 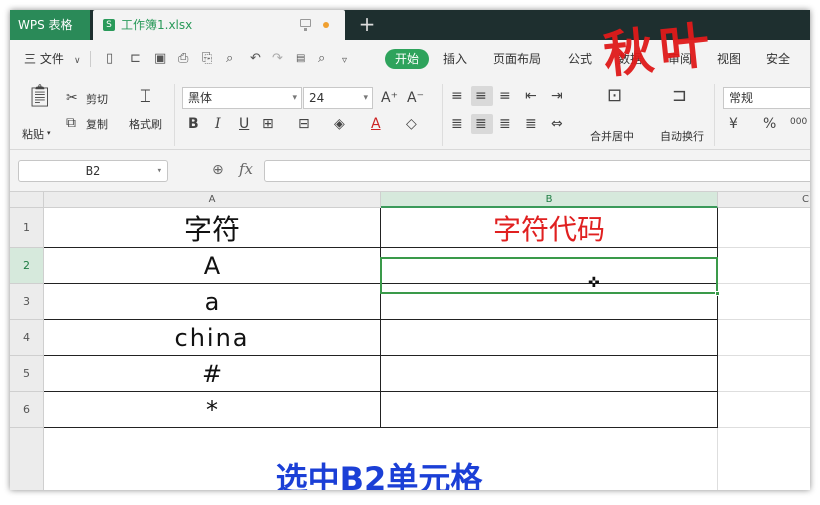 What do you see at coordinates (549, 374) in the screenshot?
I see `cell-b5` at bounding box center [549, 374].